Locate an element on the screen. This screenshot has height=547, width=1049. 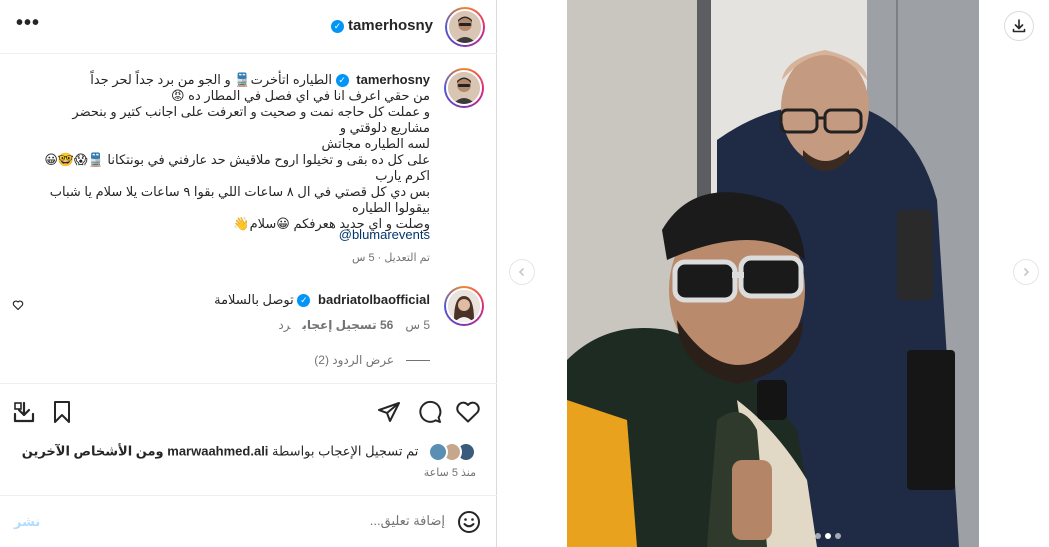
comment-username: badriatolbaofficial is located at coordinates (374, 299).